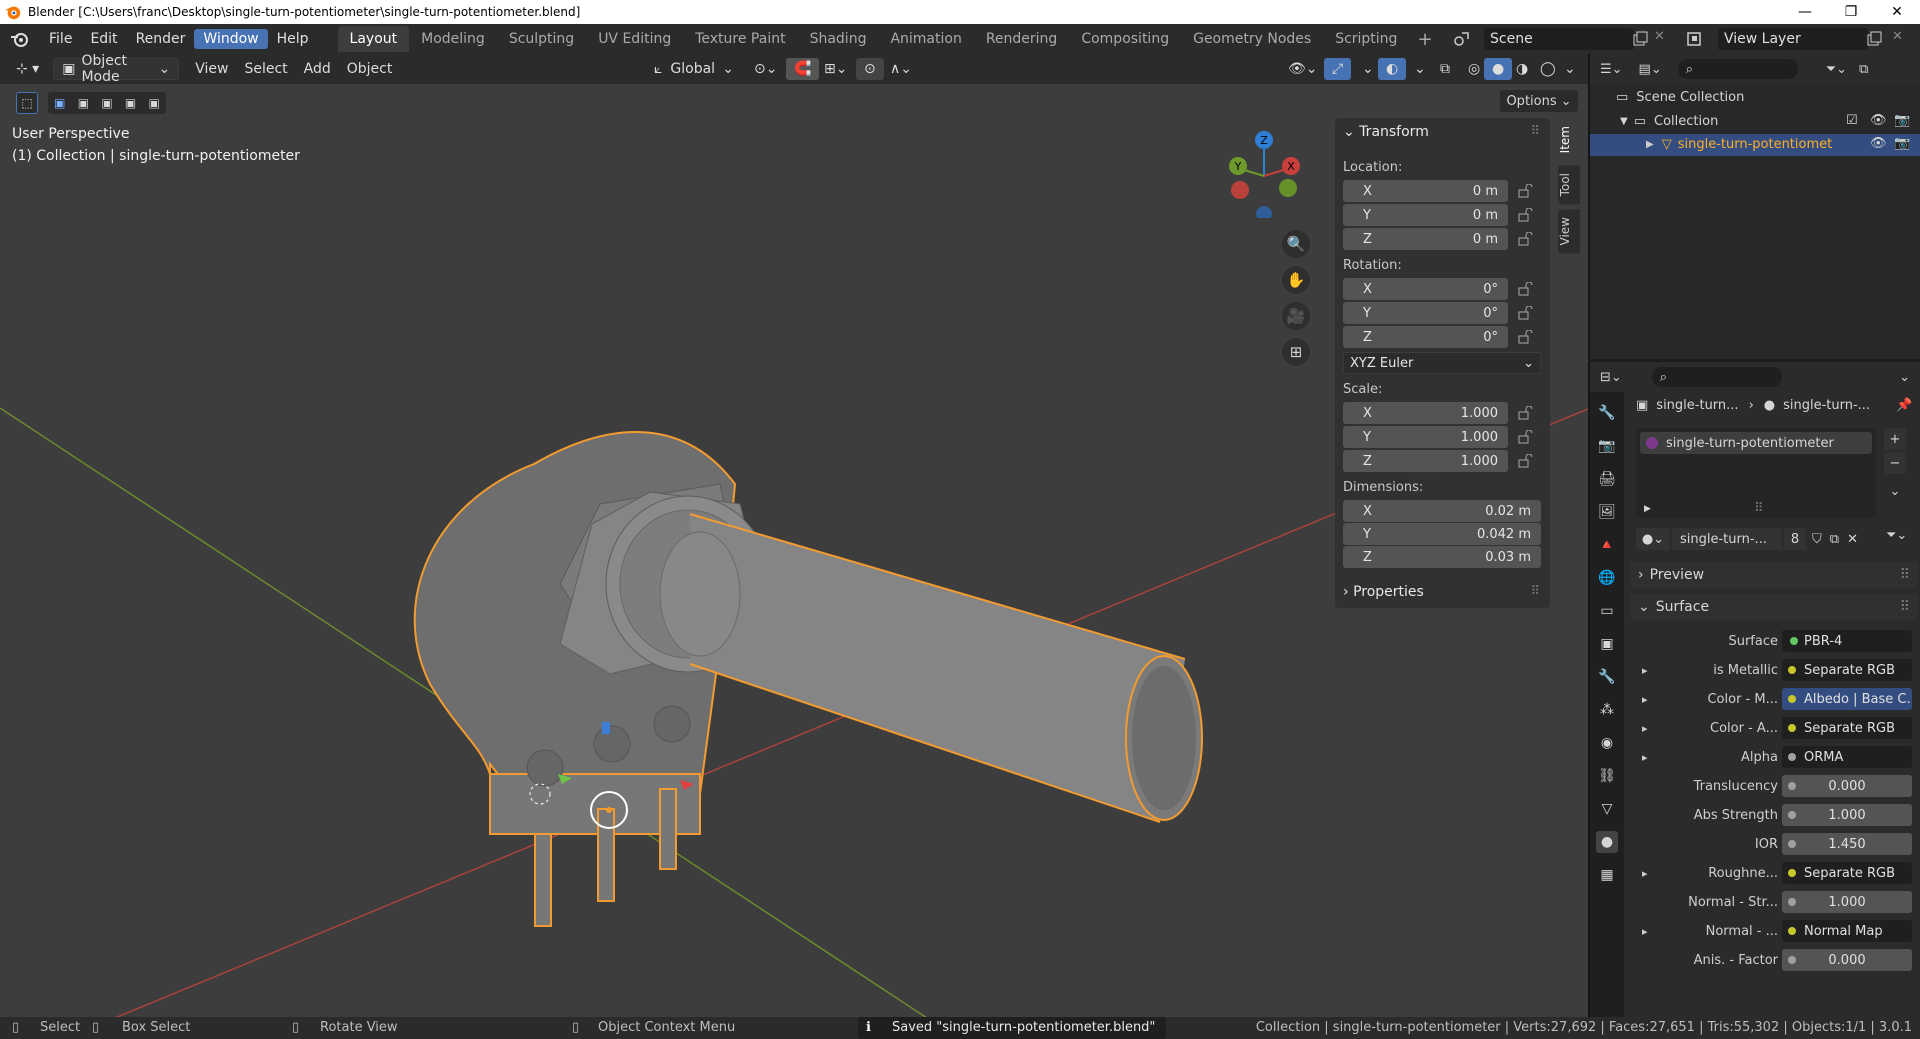  I want to click on snap-target-icon: ⊞⌄, so click(835, 69).